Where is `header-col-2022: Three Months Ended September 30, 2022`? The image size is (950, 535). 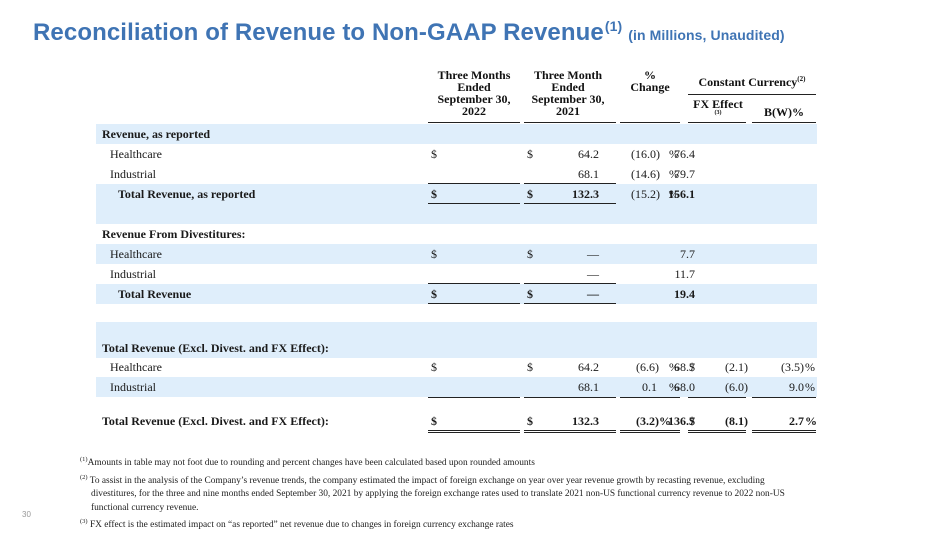
header-col-2022: Three Months Ended September 30, 2022 is located at coordinates (474, 93).